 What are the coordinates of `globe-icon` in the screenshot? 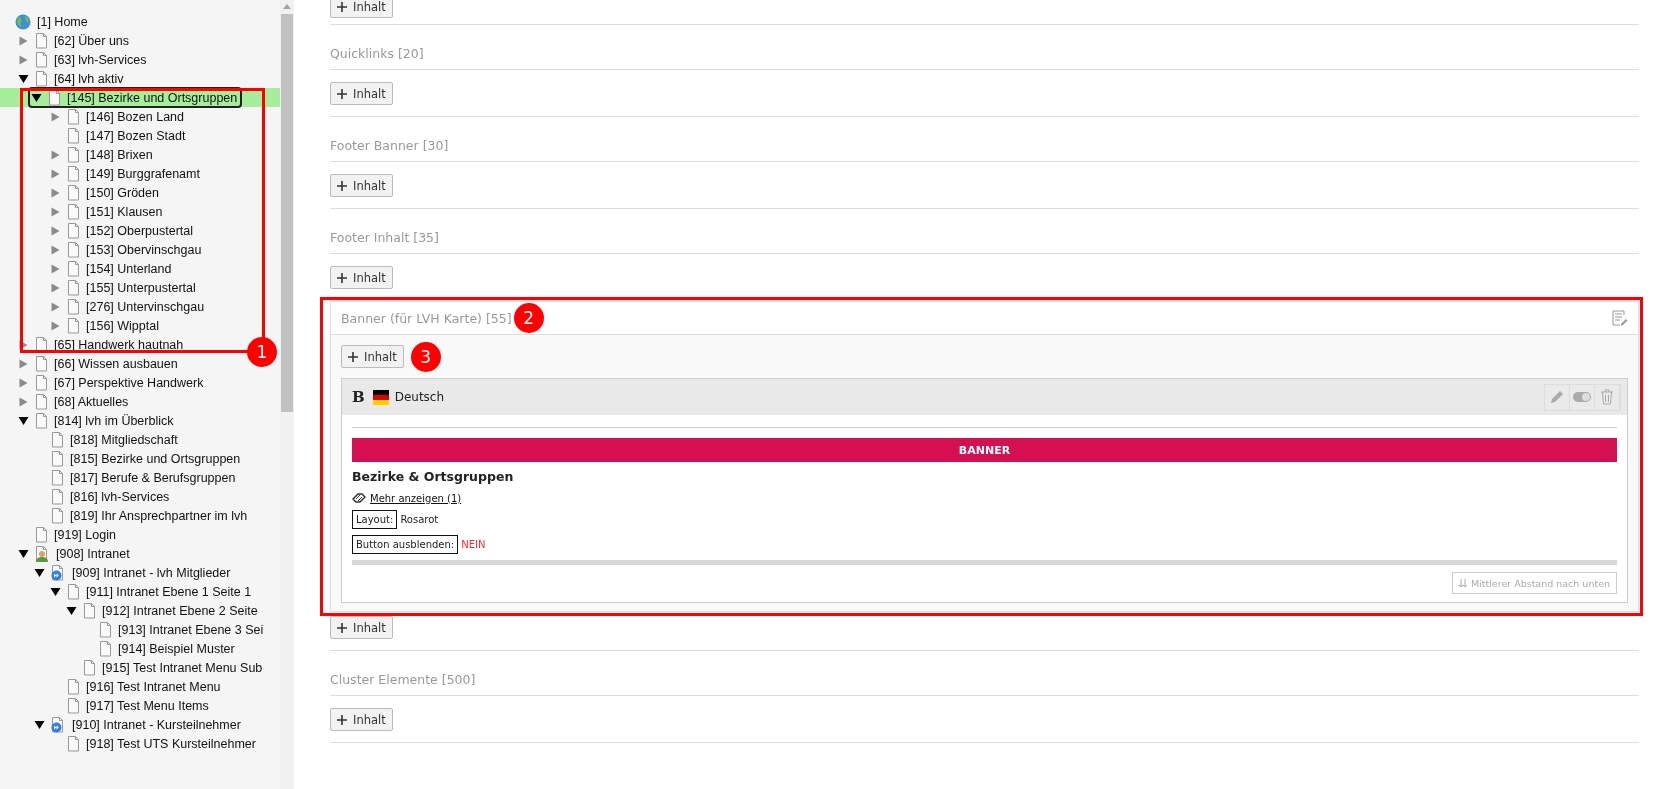 It's located at (23, 21).